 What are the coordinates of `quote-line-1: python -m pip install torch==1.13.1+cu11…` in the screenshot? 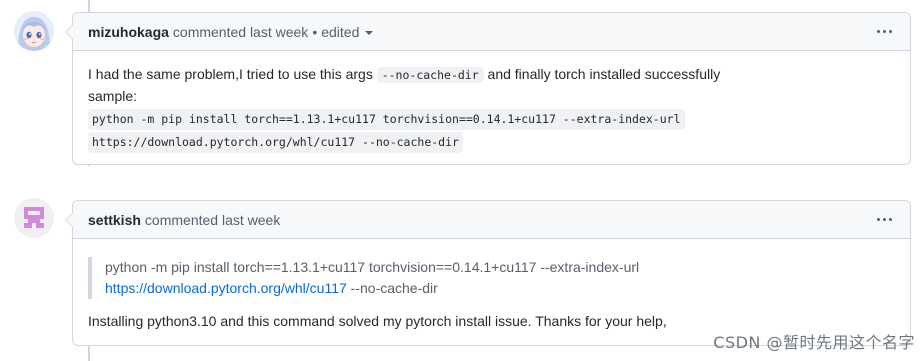 It's located at (372, 267).